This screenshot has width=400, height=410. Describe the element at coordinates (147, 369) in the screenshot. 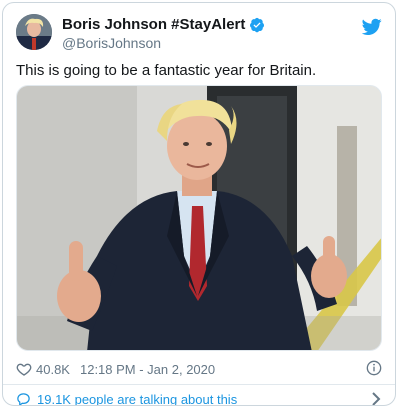

I see `tweet-timestamp: 12:18 PM - Jan 2, 2020` at that location.